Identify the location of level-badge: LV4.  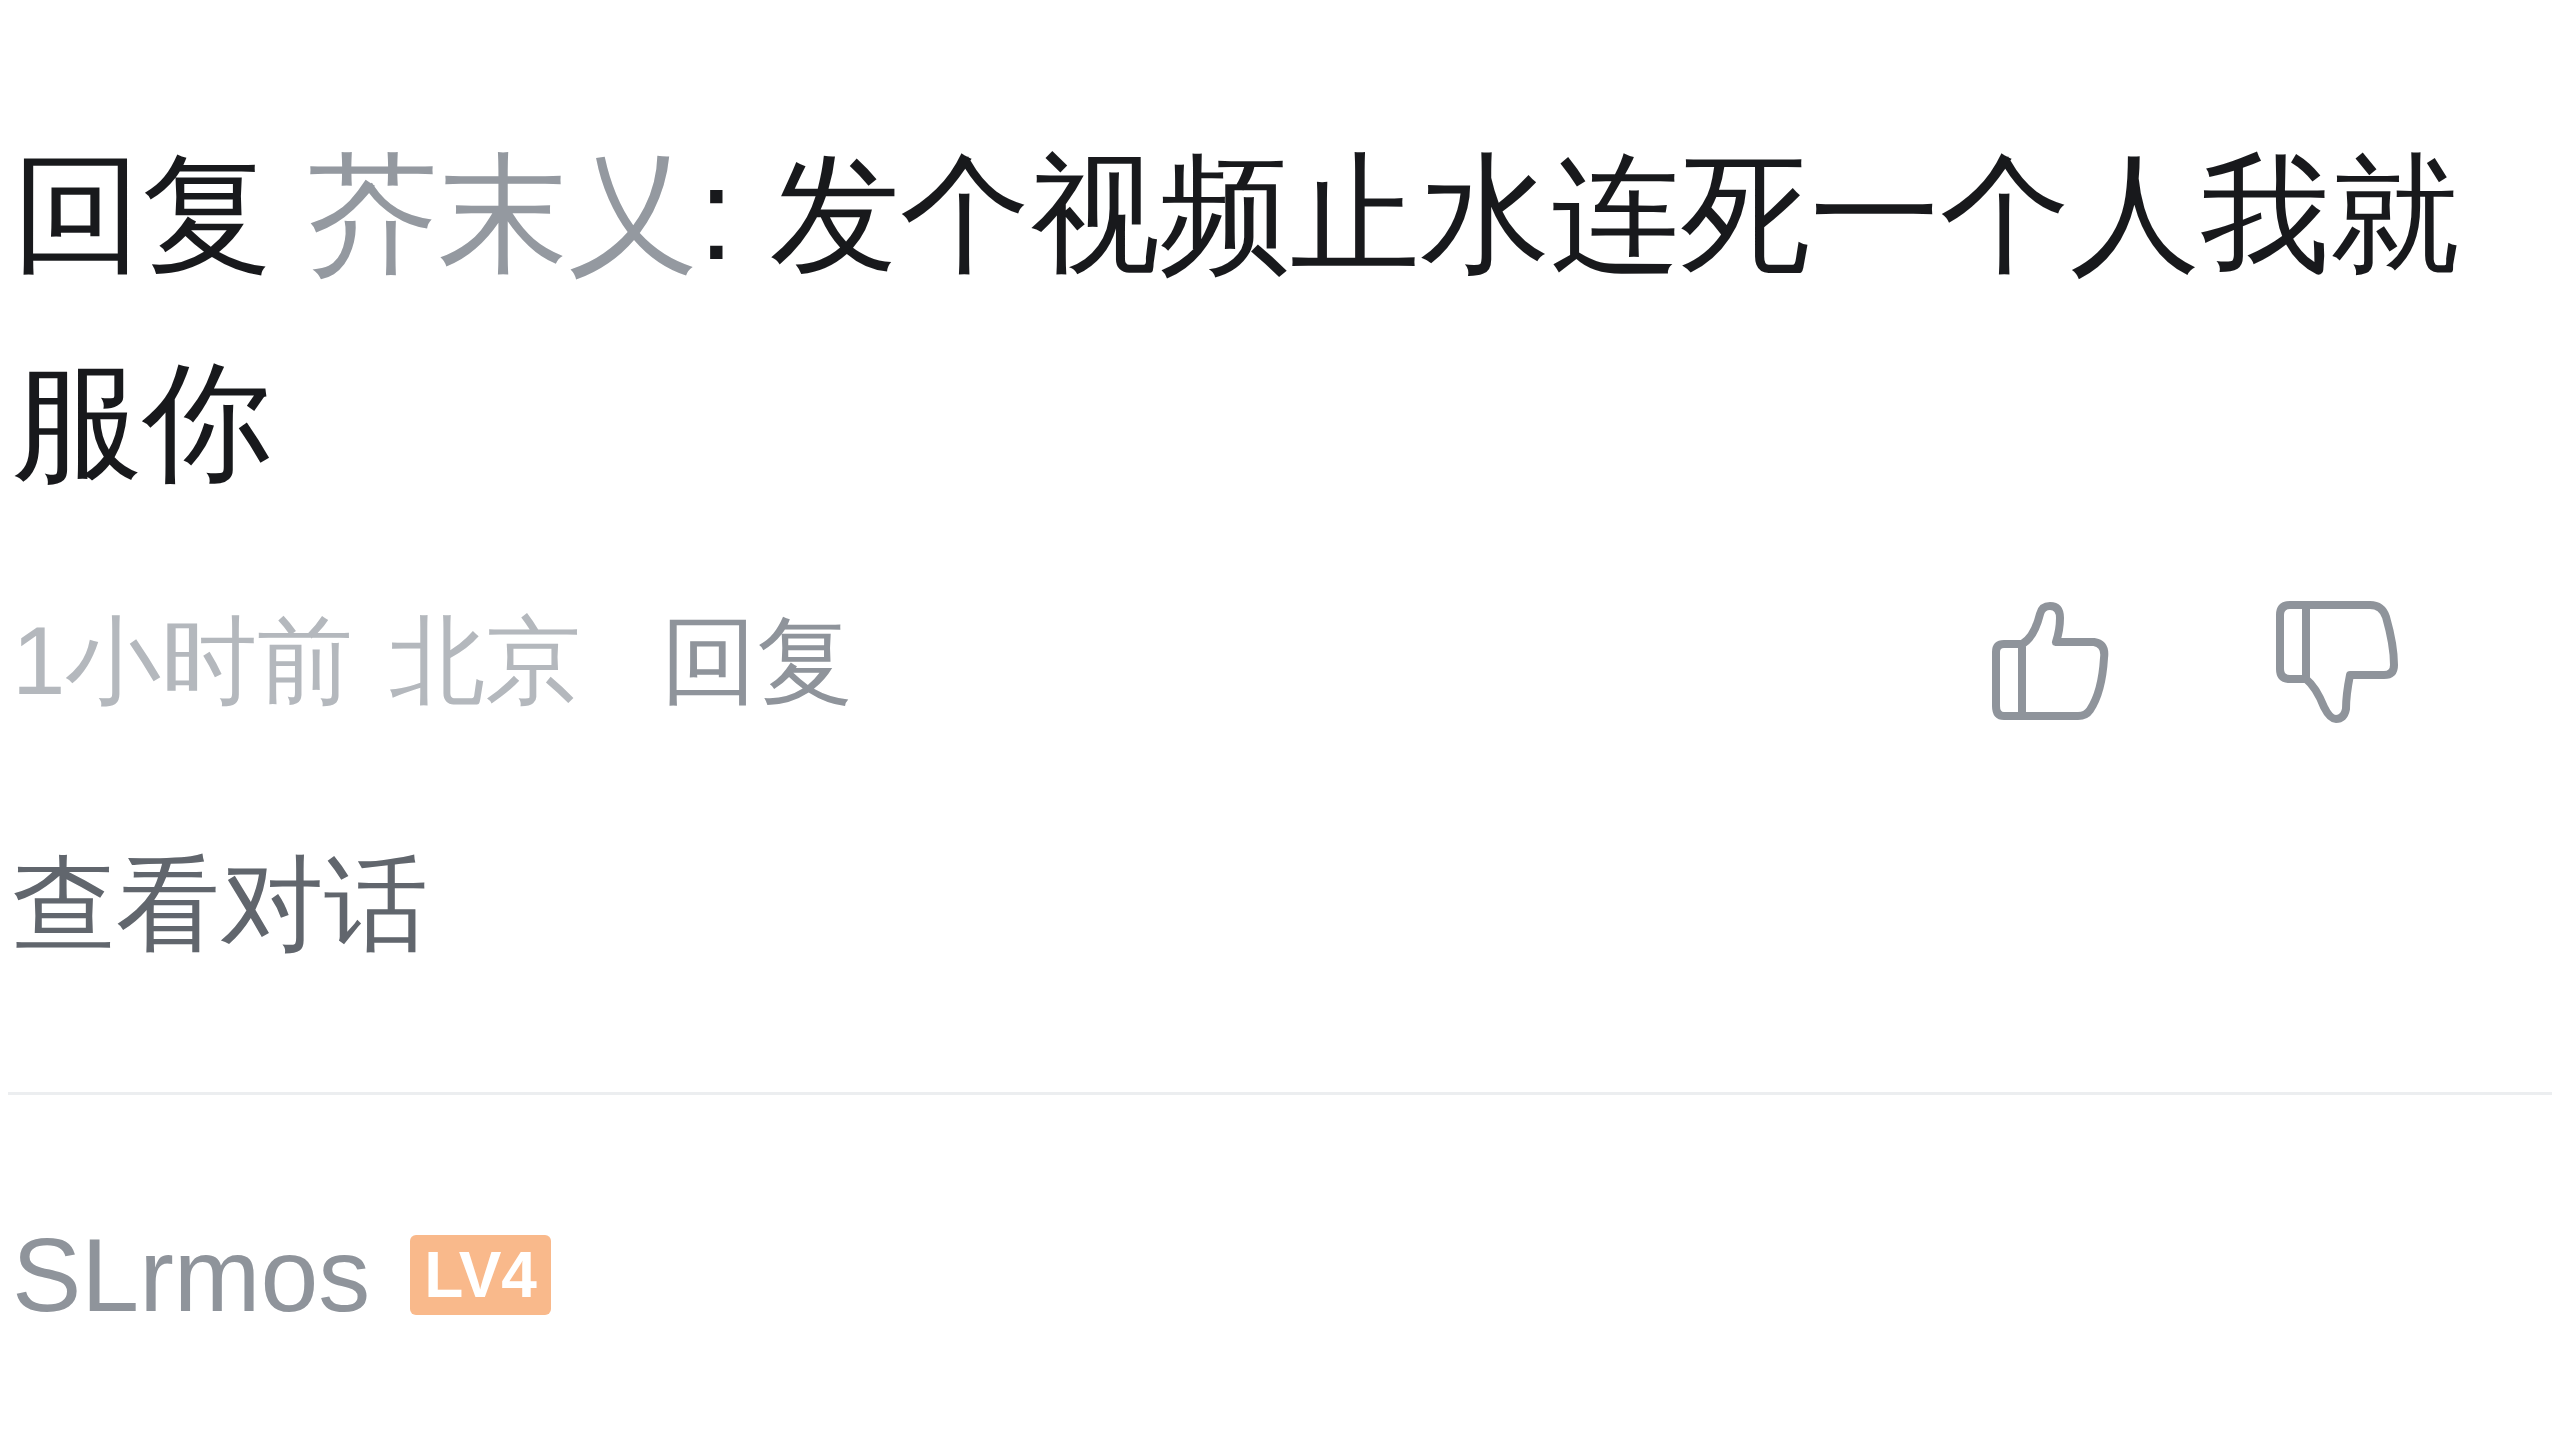
(480, 1275).